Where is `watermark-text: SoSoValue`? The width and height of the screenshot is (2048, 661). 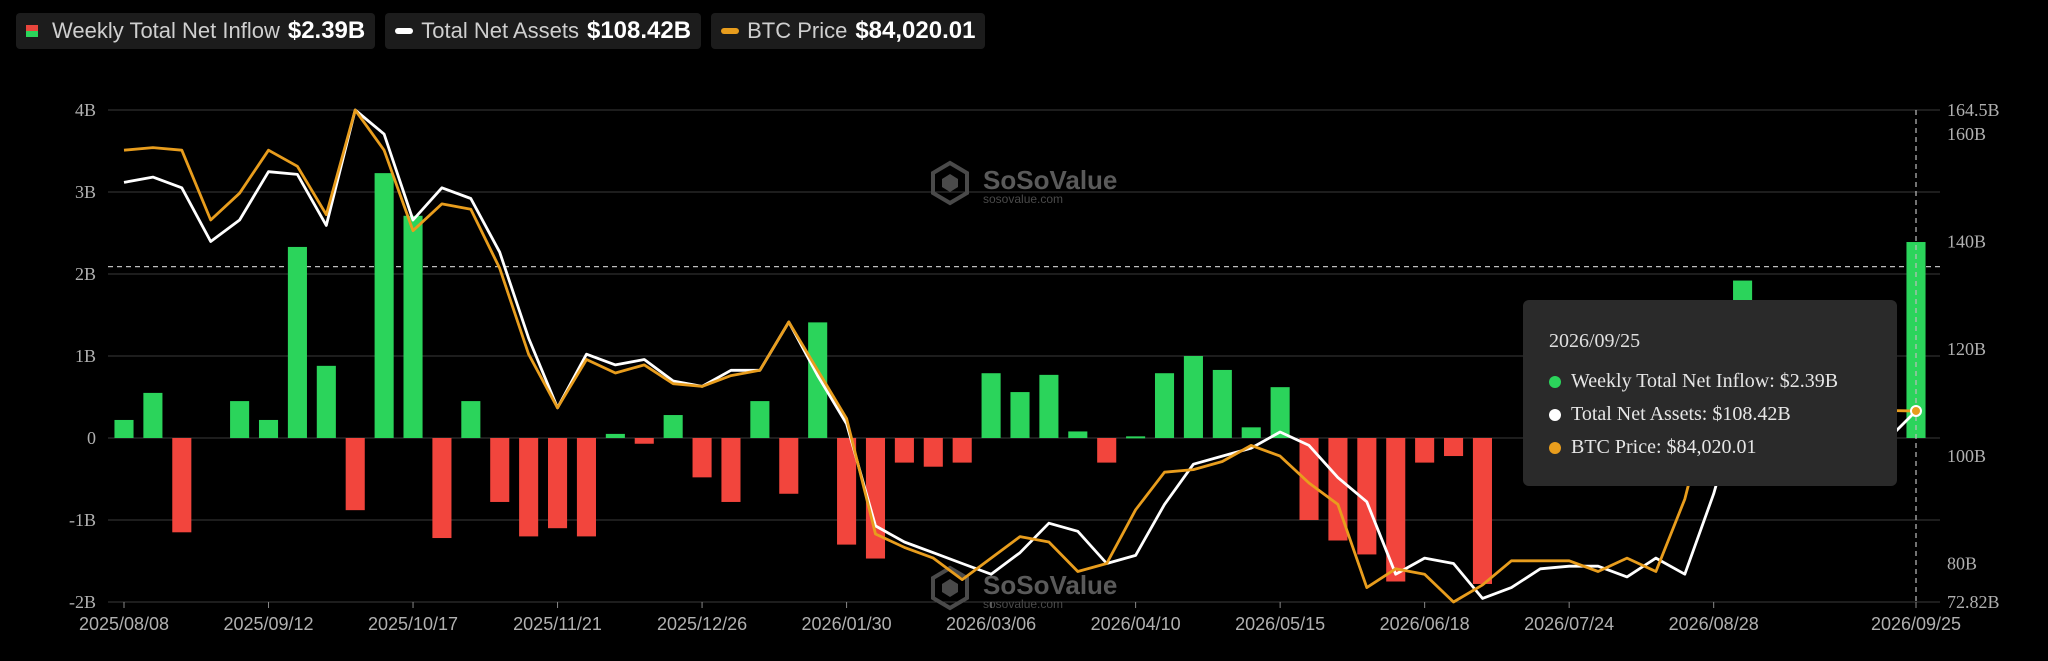
watermark-text: SoSoValue is located at coordinates (1050, 180).